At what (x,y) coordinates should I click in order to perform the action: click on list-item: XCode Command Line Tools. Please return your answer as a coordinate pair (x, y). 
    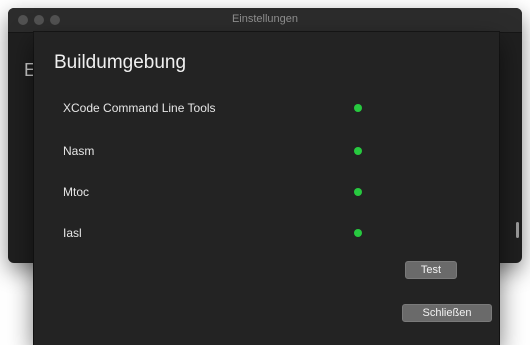
    Looking at the image, I should click on (213, 109).